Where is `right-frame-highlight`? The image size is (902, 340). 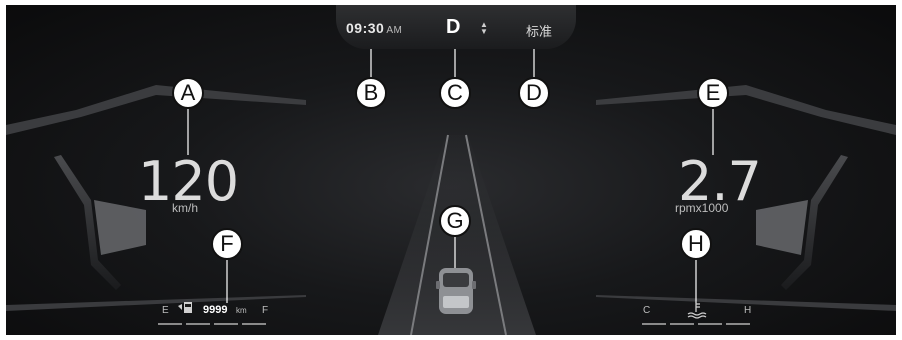 right-frame-highlight is located at coordinates (782, 227).